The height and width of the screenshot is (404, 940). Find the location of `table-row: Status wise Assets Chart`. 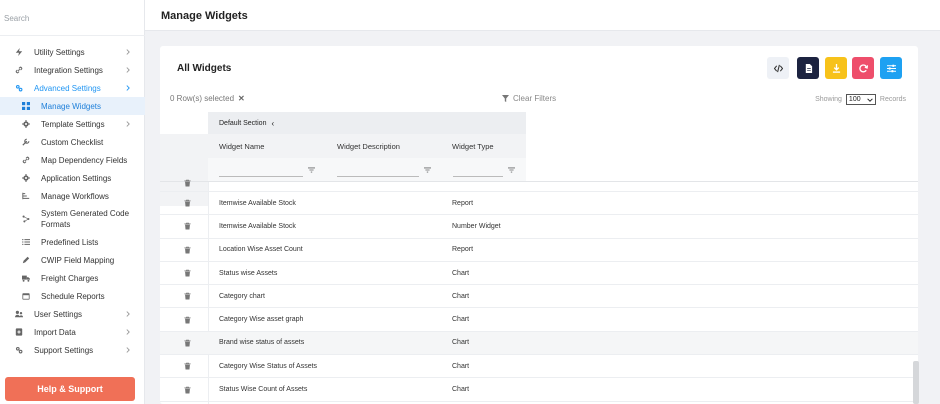

table-row: Status wise Assets Chart is located at coordinates (539, 274).